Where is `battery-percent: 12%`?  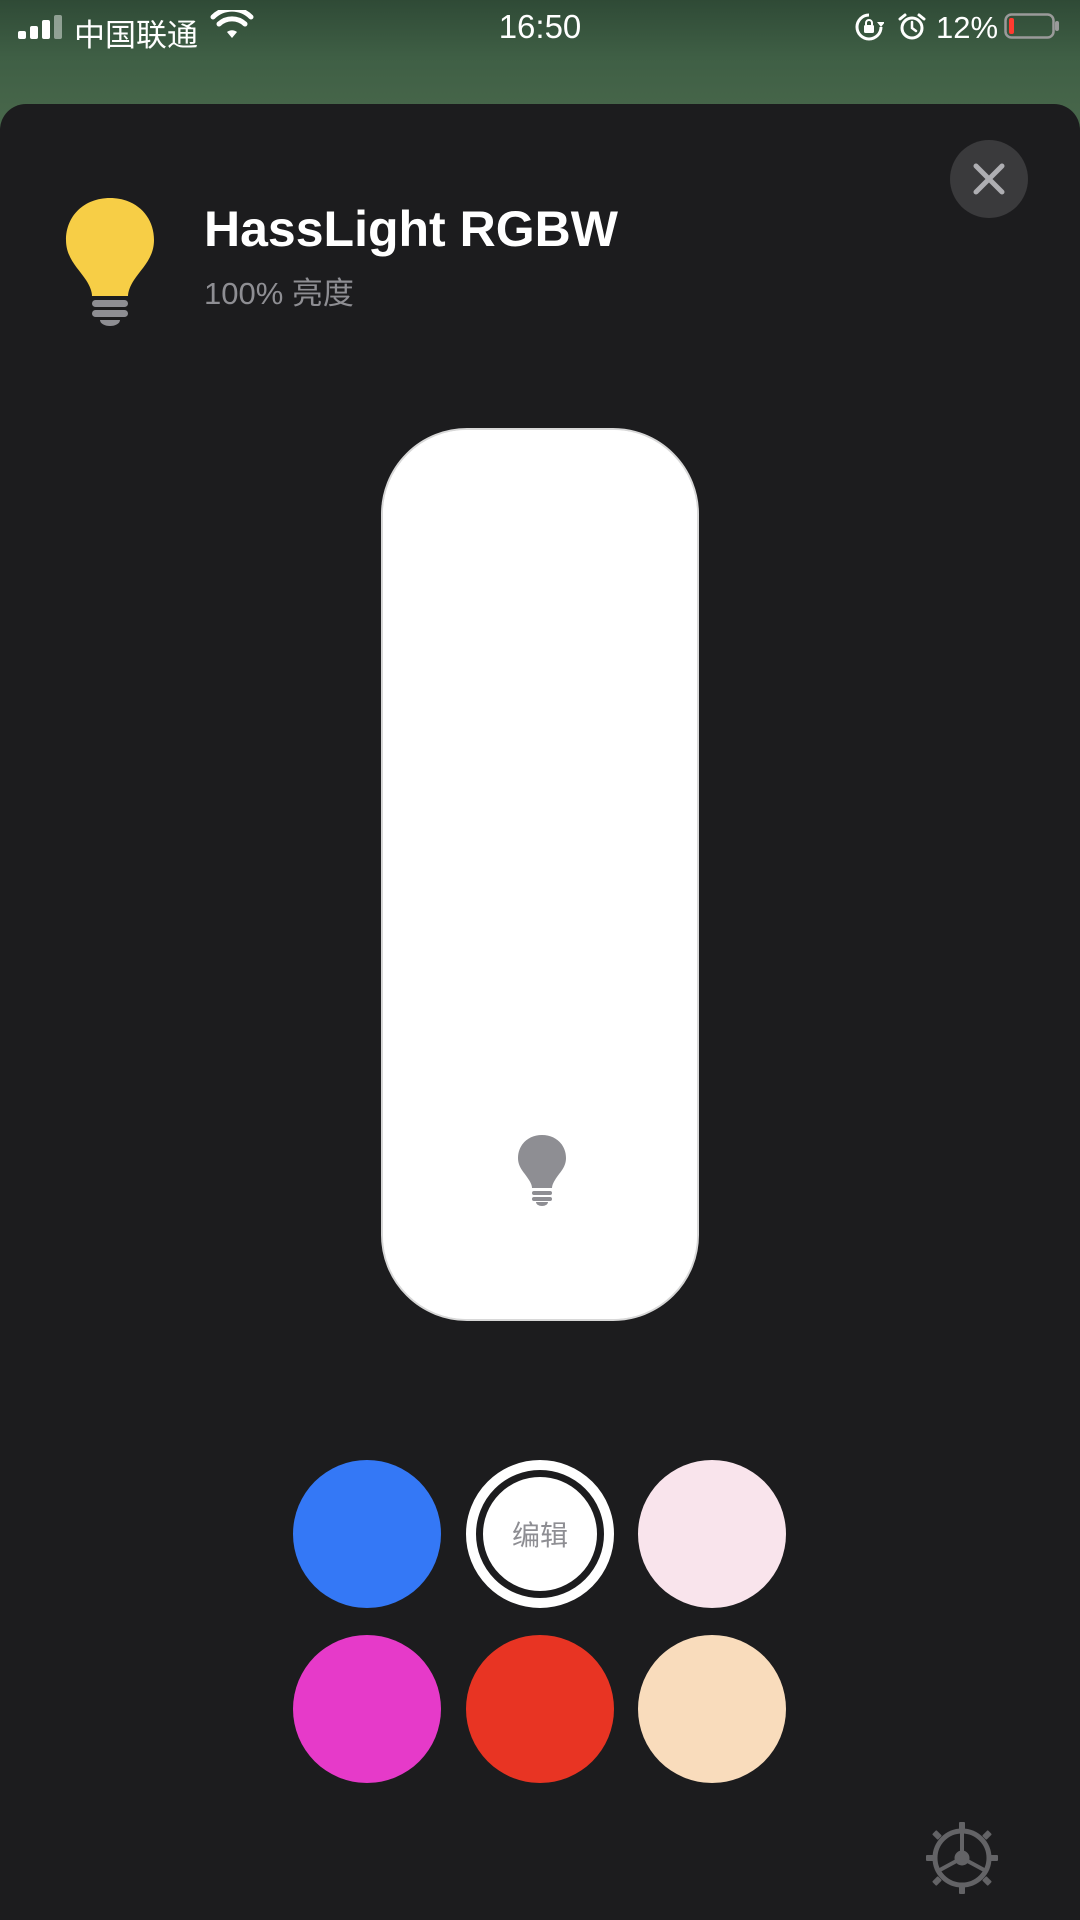 battery-percent: 12% is located at coordinates (967, 27).